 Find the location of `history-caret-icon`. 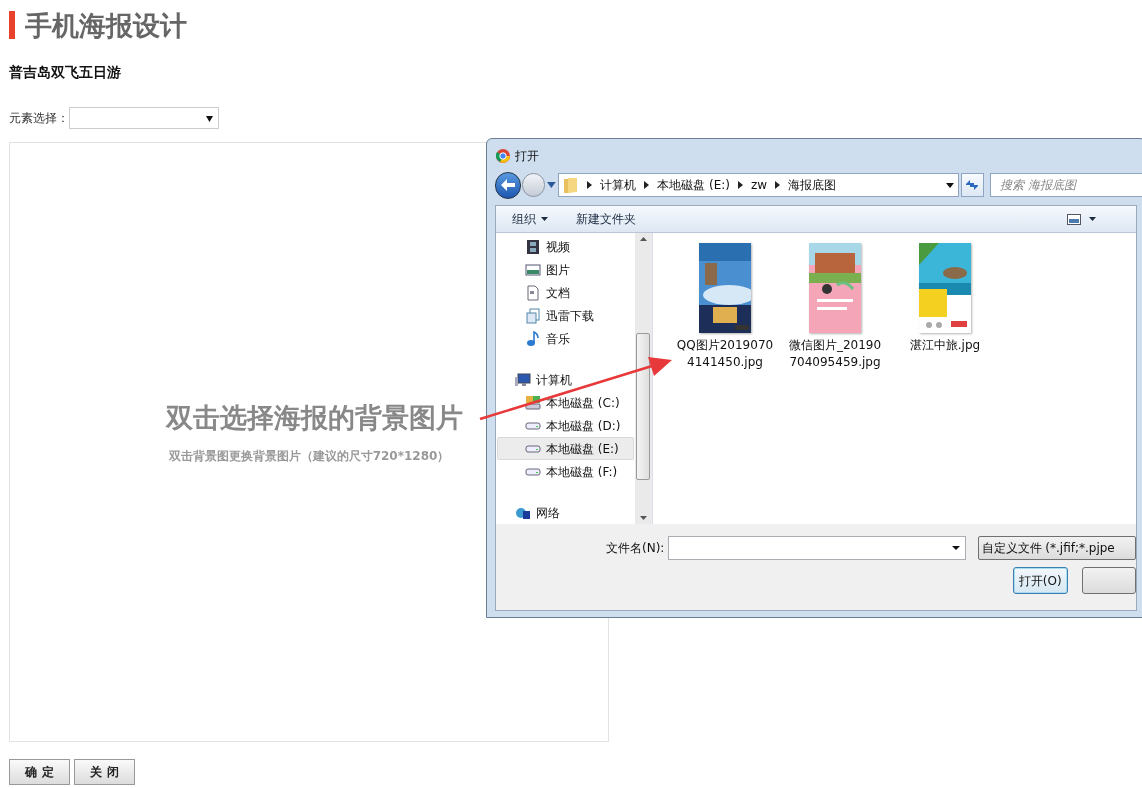

history-caret-icon is located at coordinates (552, 185).